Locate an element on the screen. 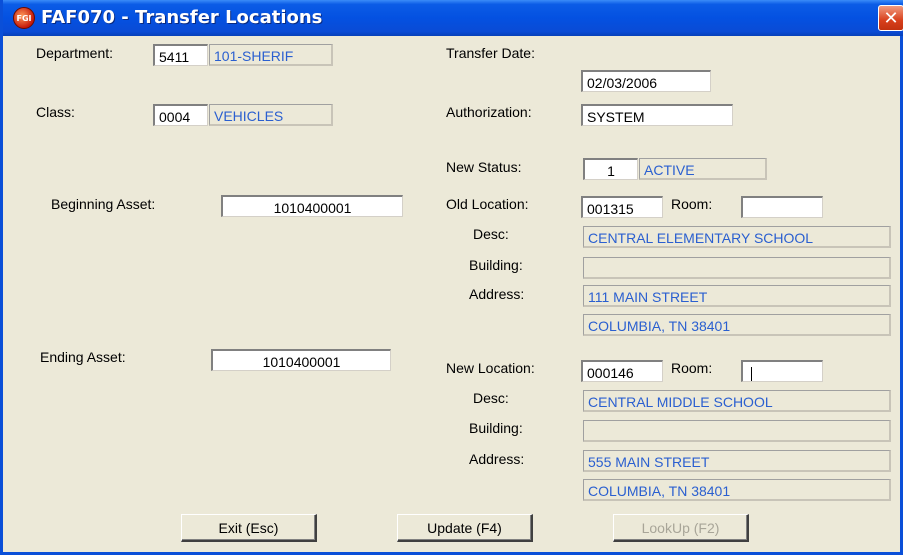 This screenshot has width=903, height=555. transfer-date-field: 02/03/2006 is located at coordinates (646, 81).